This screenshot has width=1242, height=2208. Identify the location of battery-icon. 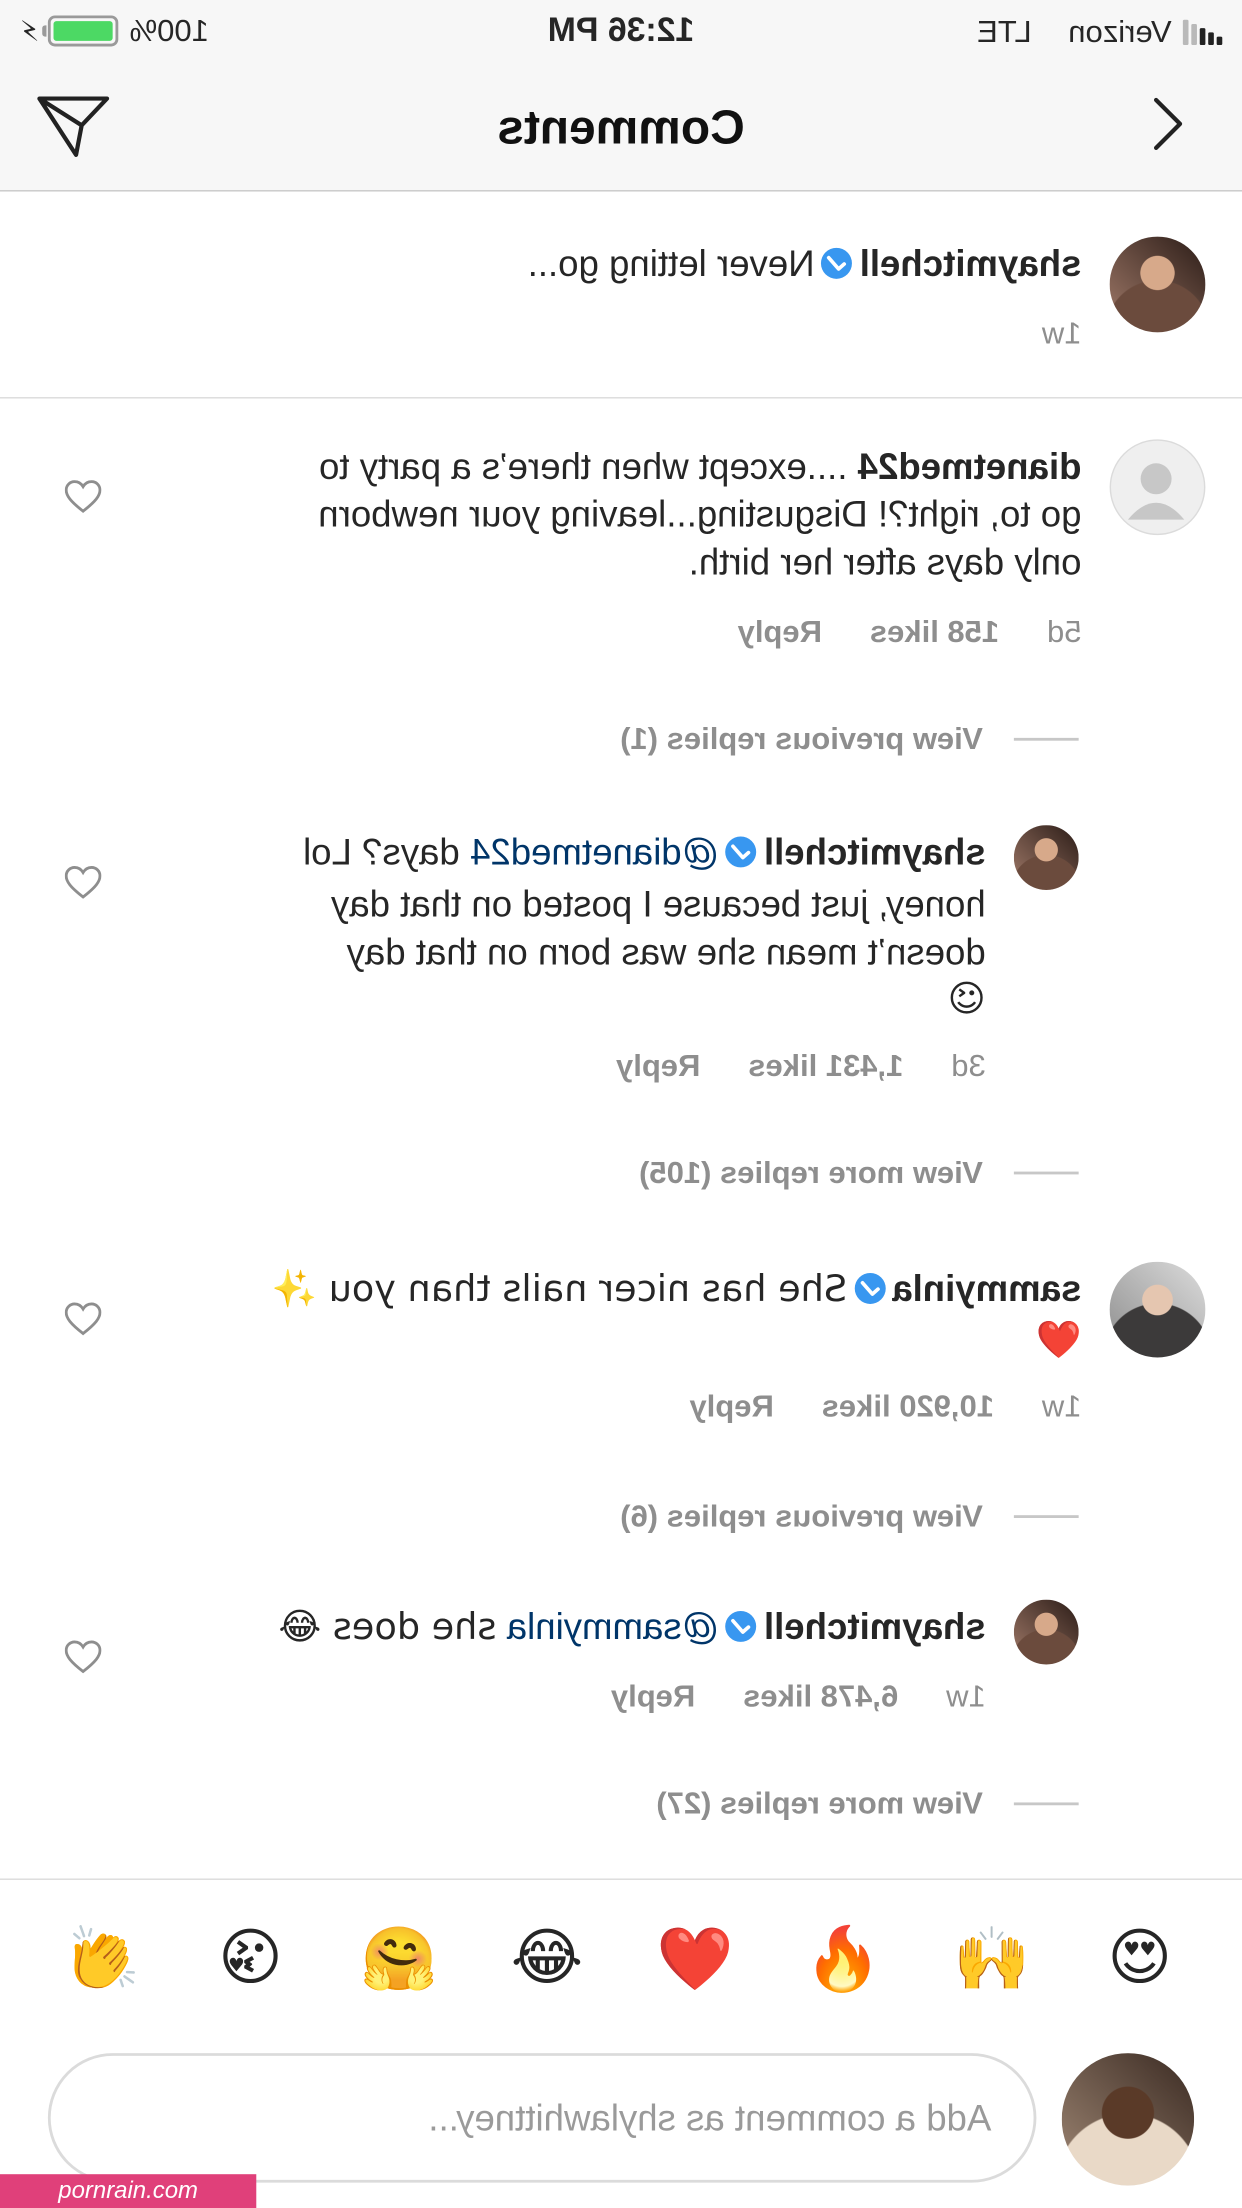
(83, 31).